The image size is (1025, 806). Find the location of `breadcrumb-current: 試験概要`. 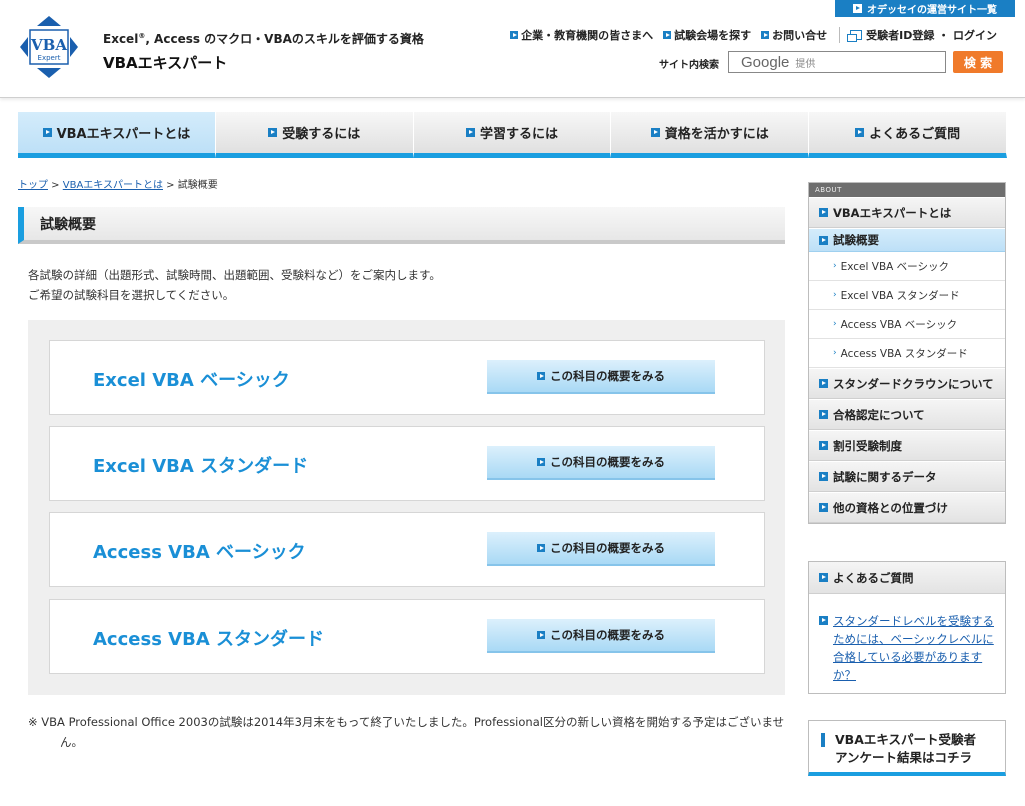

breadcrumb-current: 試験概要 is located at coordinates (197, 185).